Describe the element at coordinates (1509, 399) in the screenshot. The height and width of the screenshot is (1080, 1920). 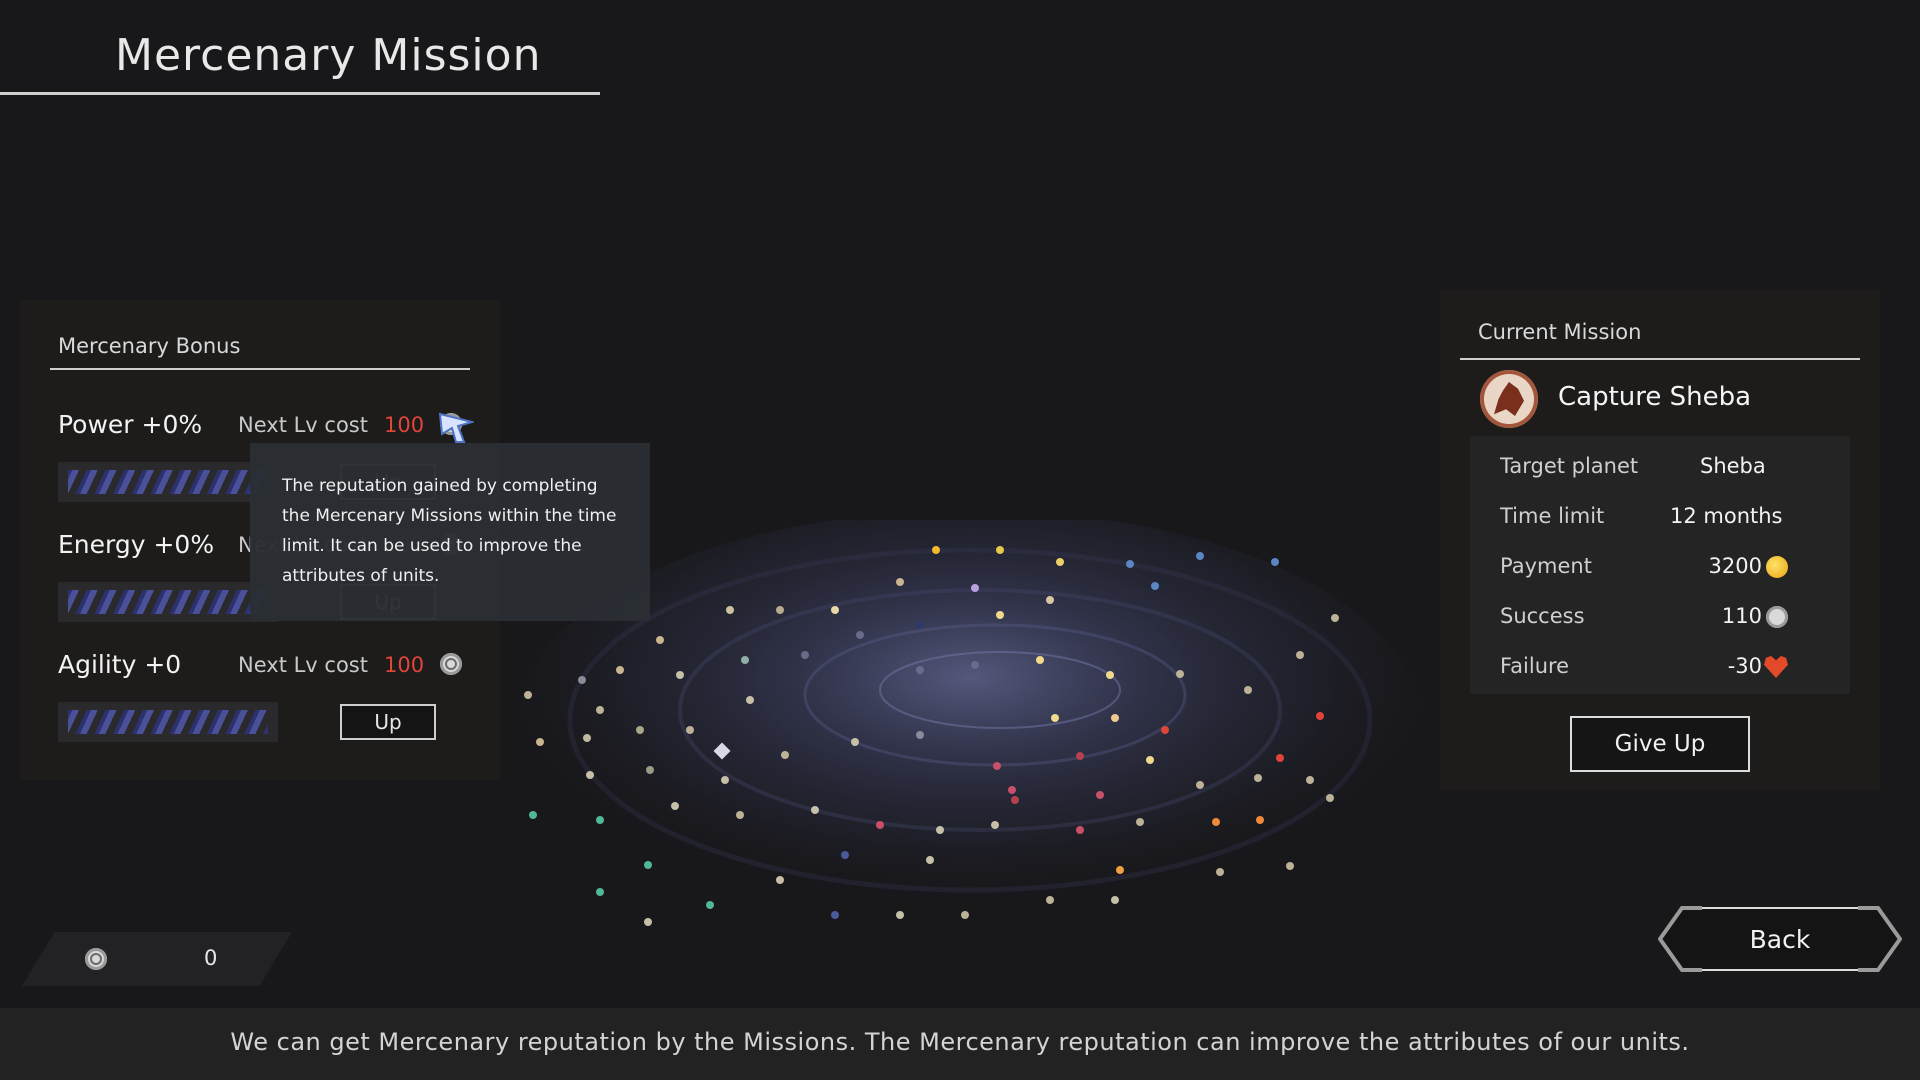
I see `faction-emblem-icon` at that location.